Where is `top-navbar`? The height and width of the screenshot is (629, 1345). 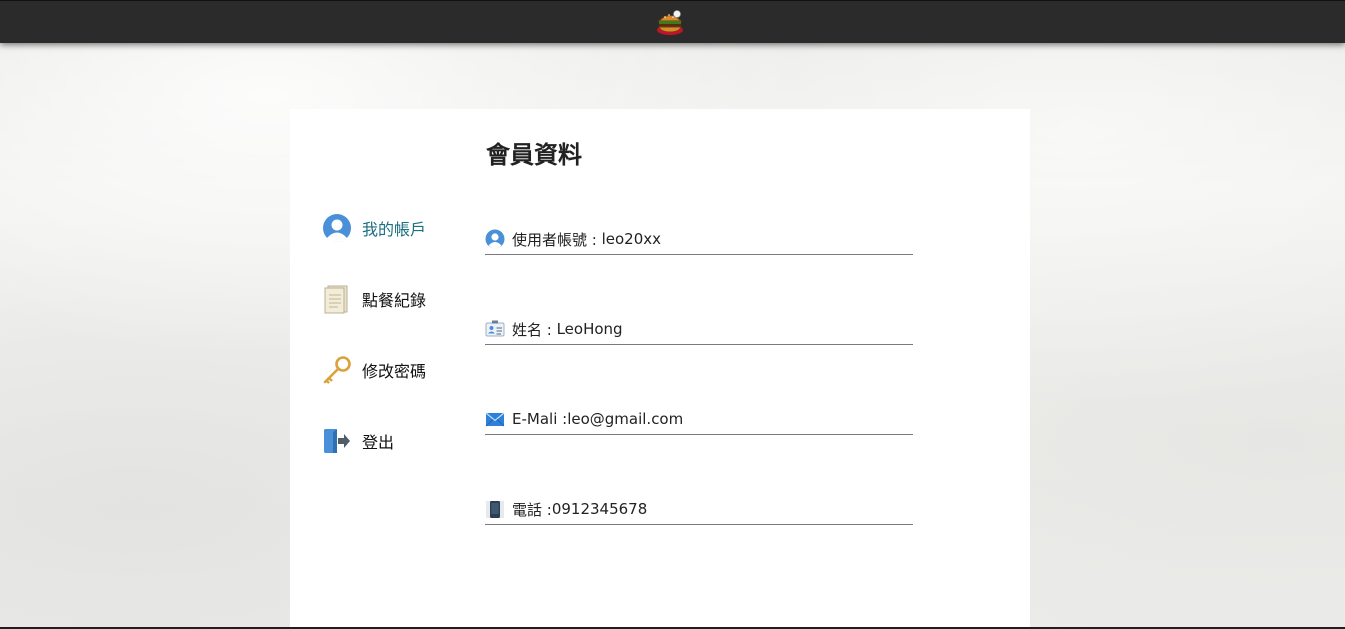 top-navbar is located at coordinates (672, 21).